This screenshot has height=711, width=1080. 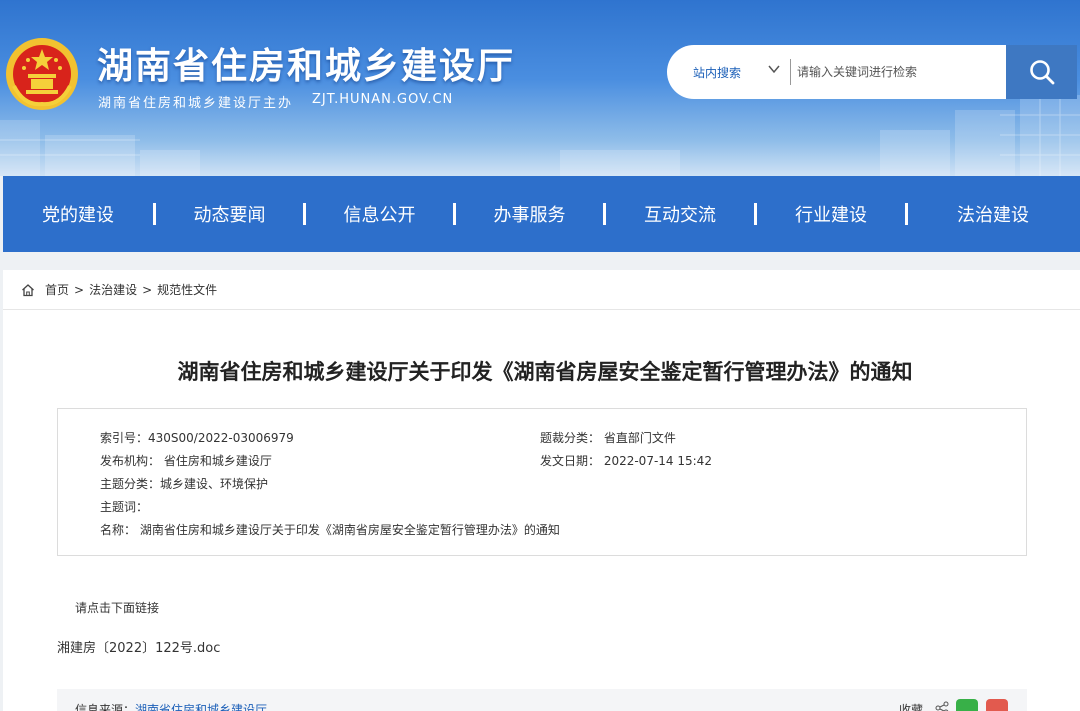 What do you see at coordinates (997, 705) in the screenshot?
I see `weibo-share-icon` at bounding box center [997, 705].